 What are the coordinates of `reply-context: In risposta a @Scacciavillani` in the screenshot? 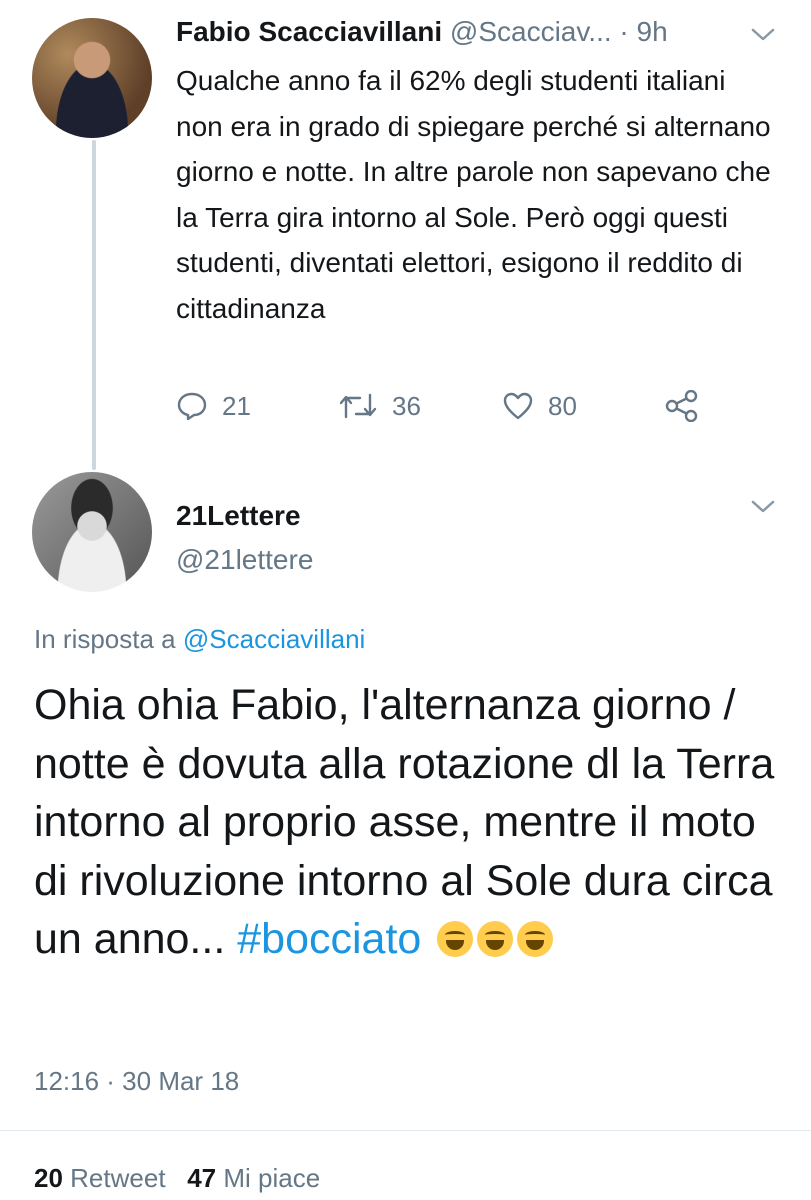 It's located at (199, 639).